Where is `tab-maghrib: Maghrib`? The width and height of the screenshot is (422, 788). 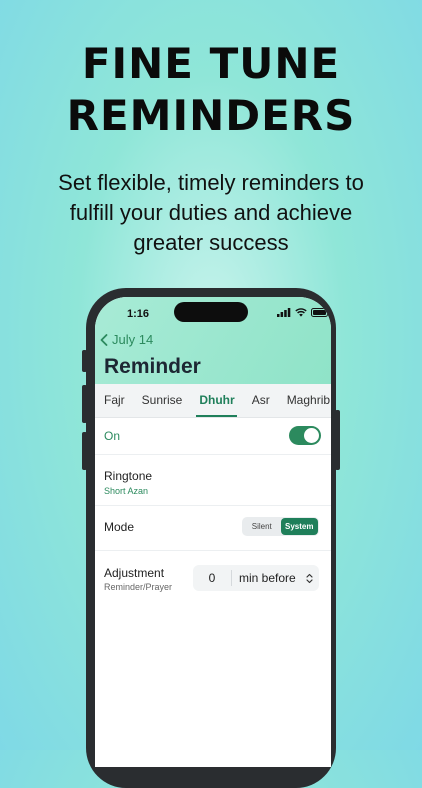
tab-maghrib: Maghrib is located at coordinates (304, 400).